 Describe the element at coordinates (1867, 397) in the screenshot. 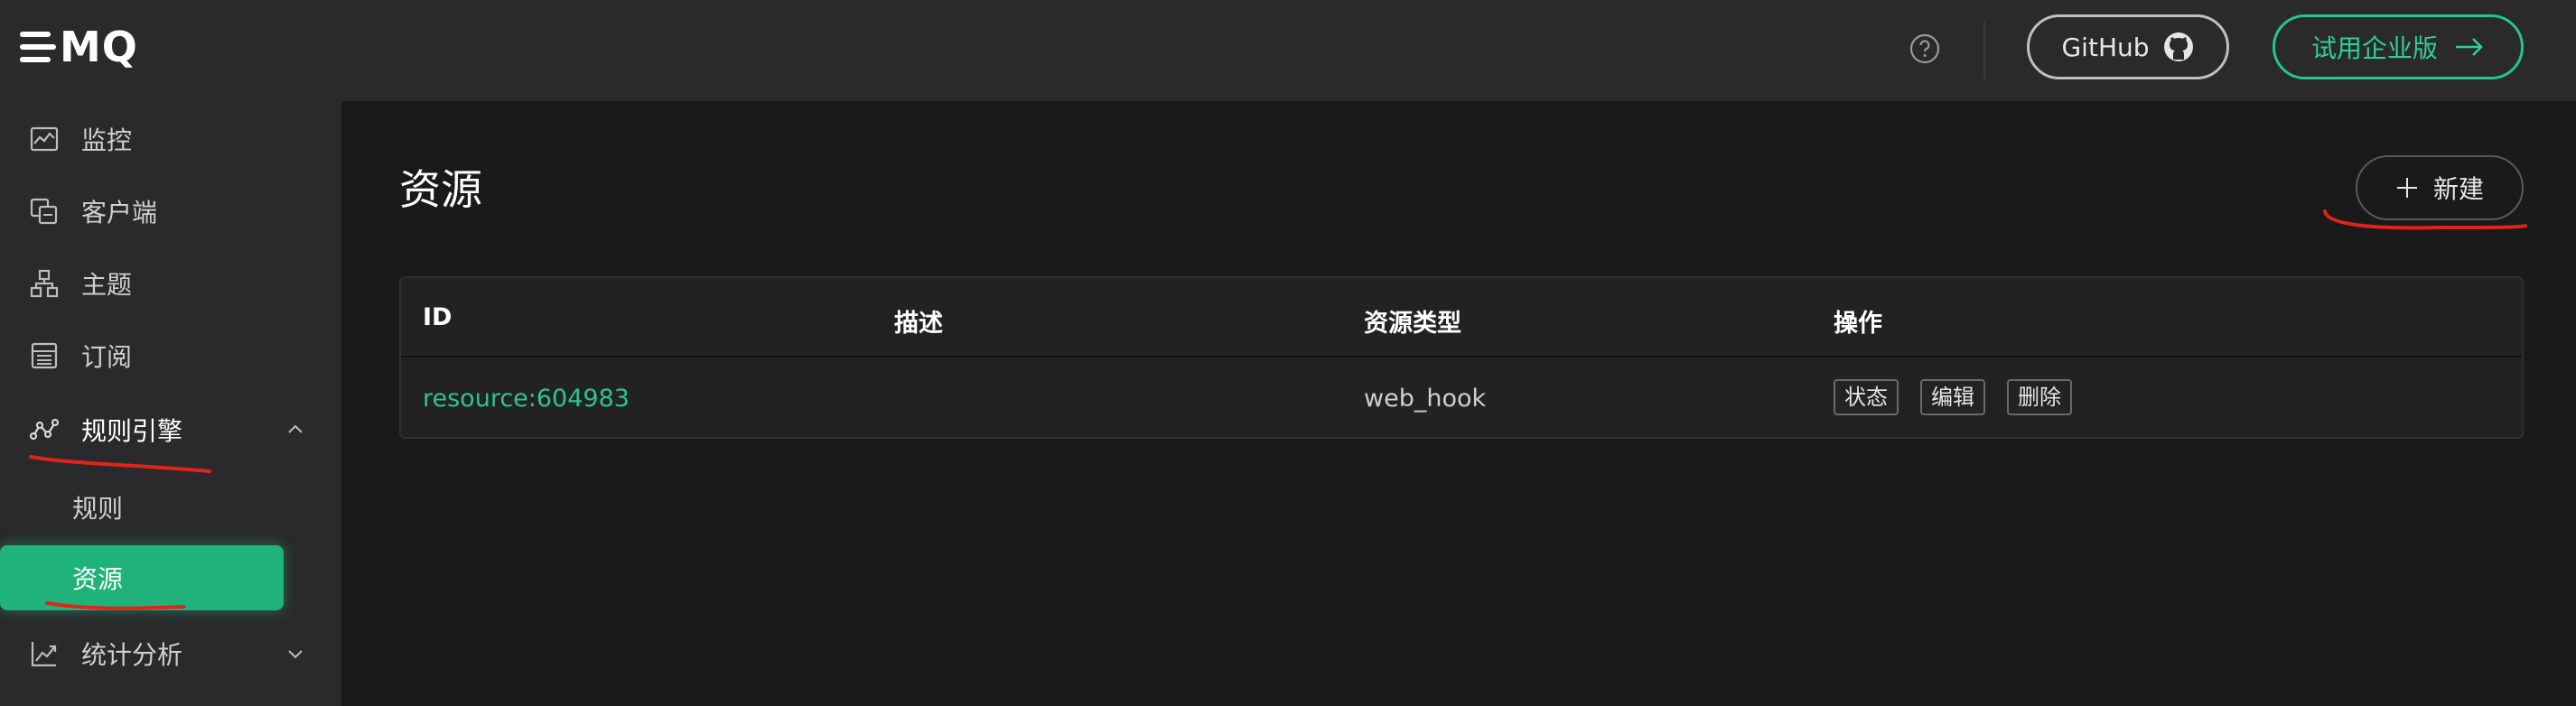

I see `status-button: 状态` at that location.